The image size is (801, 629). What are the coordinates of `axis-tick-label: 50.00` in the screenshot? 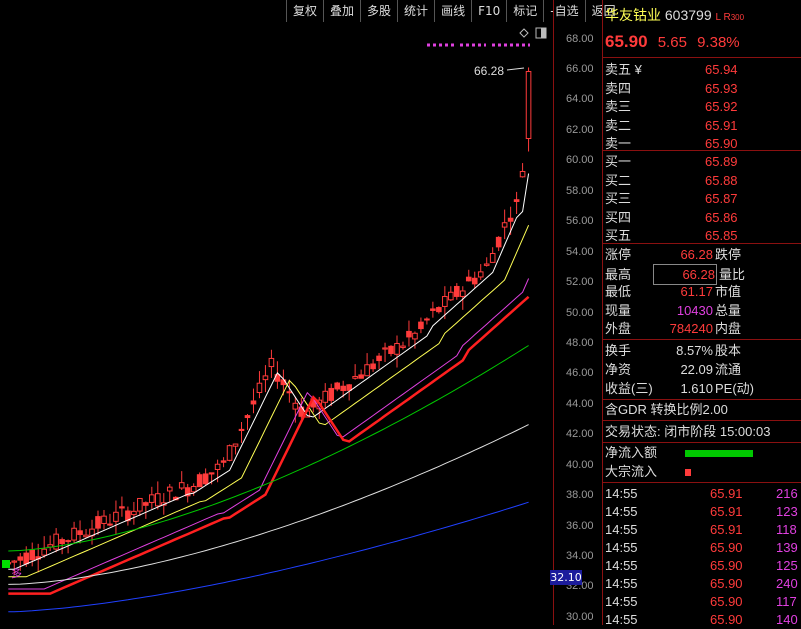 It's located at (580, 312).